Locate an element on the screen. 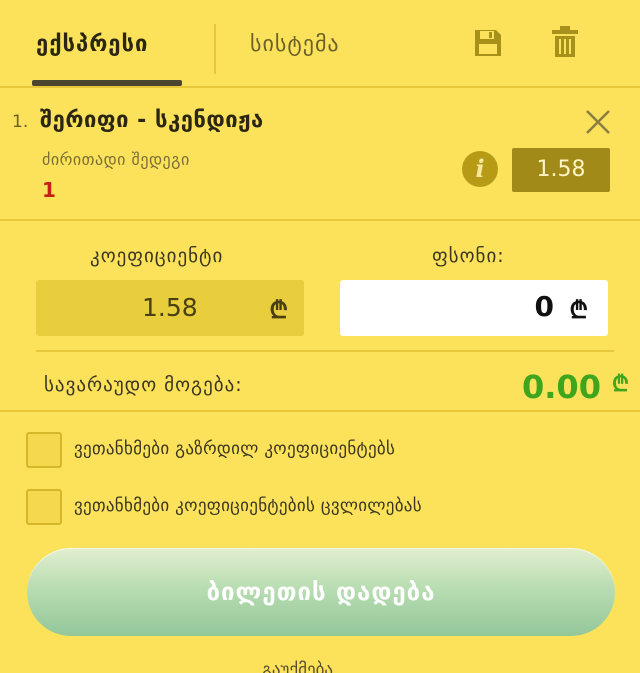 This screenshot has width=640, height=673. tab-system: სისტემა is located at coordinates (295, 45).